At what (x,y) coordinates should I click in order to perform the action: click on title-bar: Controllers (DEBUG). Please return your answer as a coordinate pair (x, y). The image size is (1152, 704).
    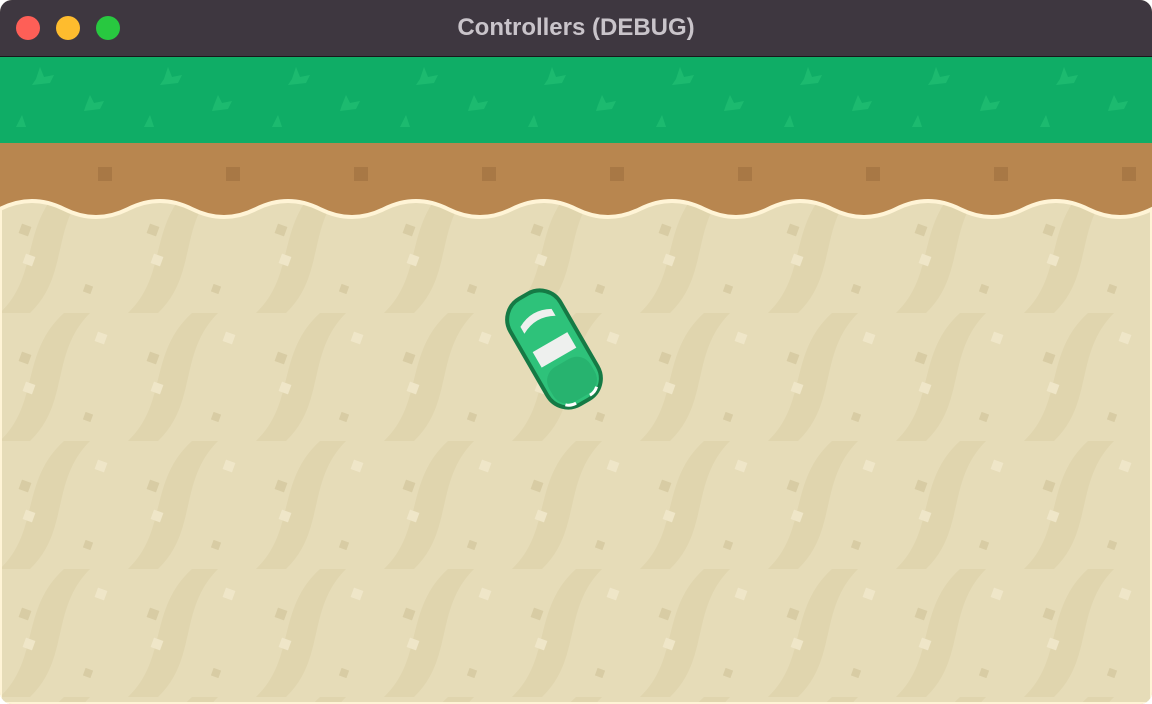
    Looking at the image, I should click on (576, 28).